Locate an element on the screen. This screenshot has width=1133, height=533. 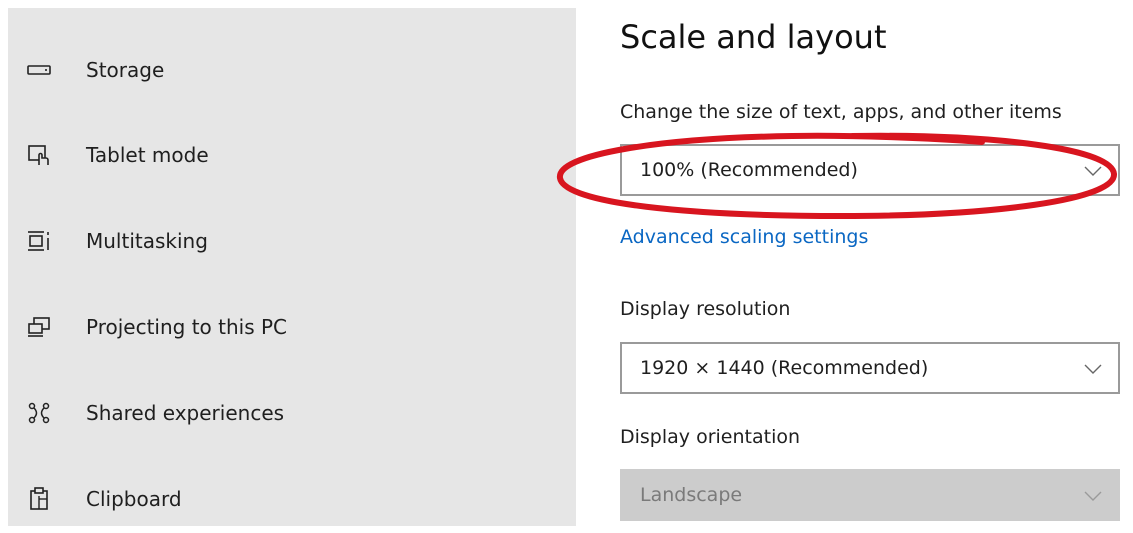
orientation-dropdown: Landscape is located at coordinates (870, 495).